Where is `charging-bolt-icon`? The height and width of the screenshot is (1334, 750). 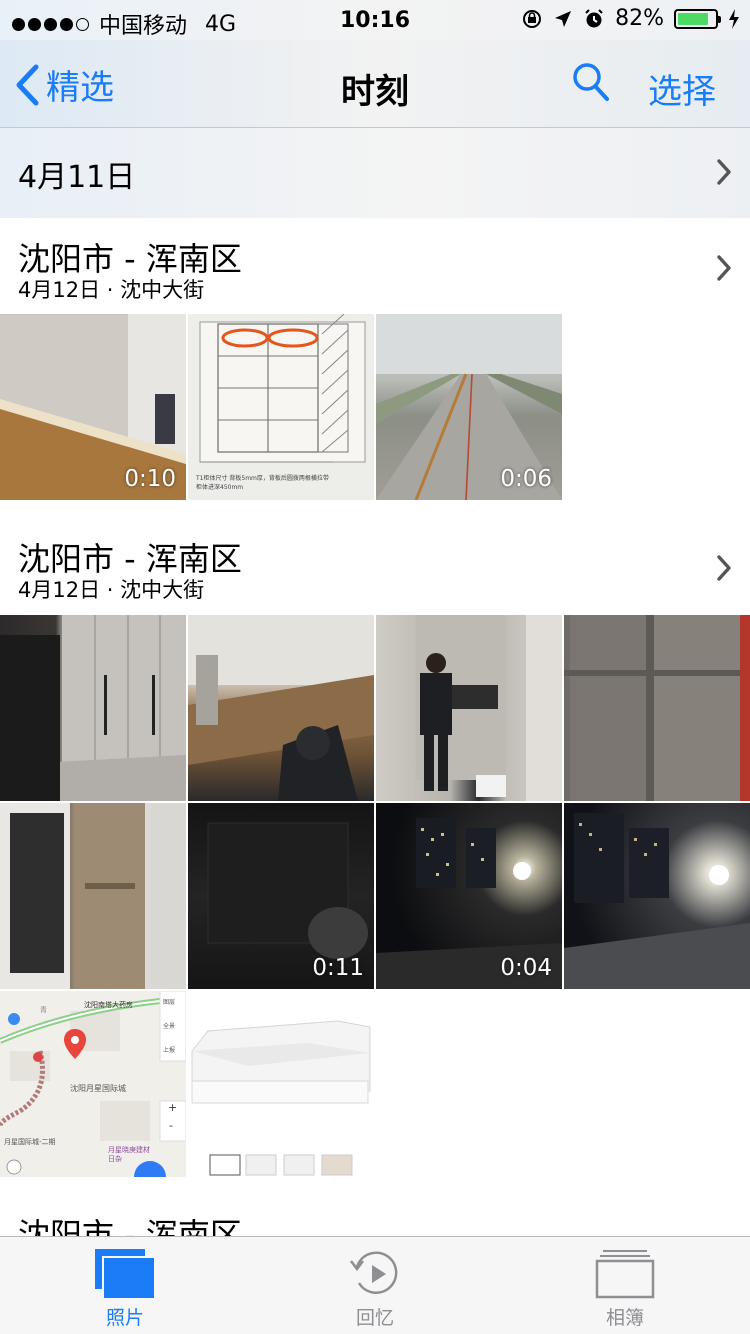
charging-bolt-icon is located at coordinates (734, 18).